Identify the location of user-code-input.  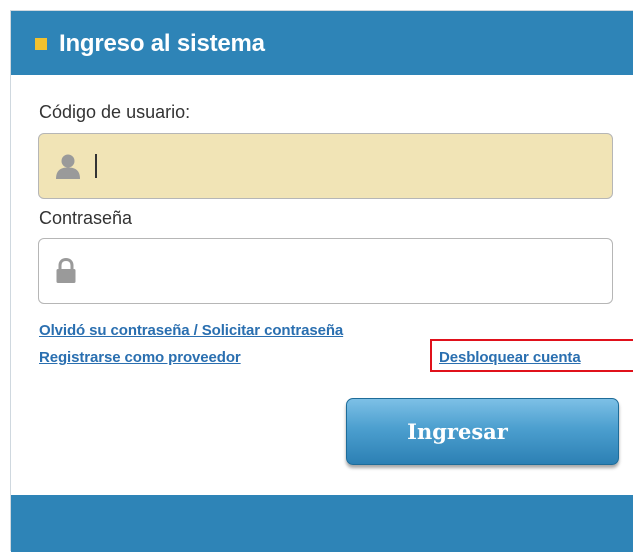
(351, 166).